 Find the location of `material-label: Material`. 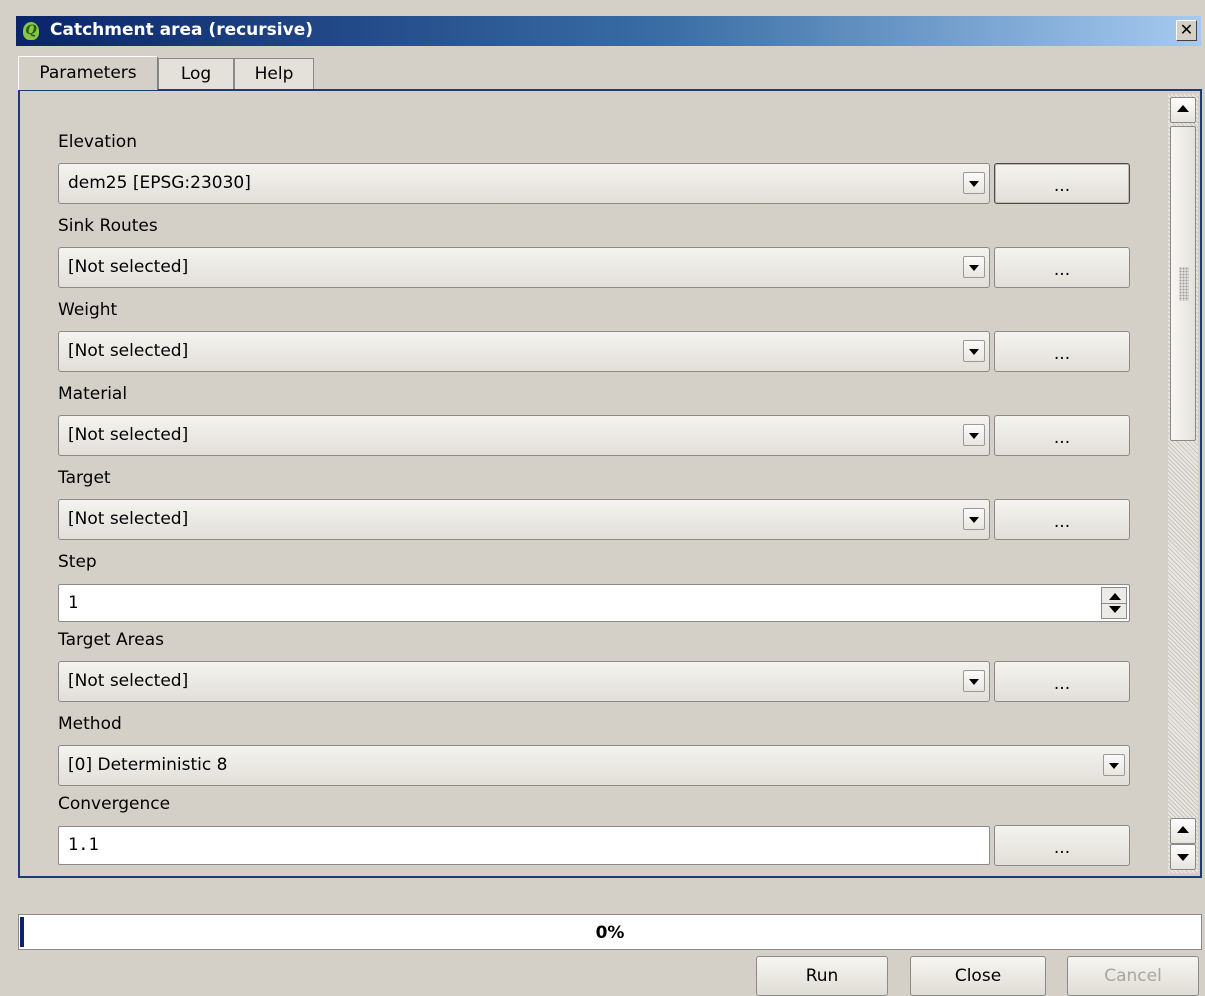

material-label: Material is located at coordinates (93, 394).